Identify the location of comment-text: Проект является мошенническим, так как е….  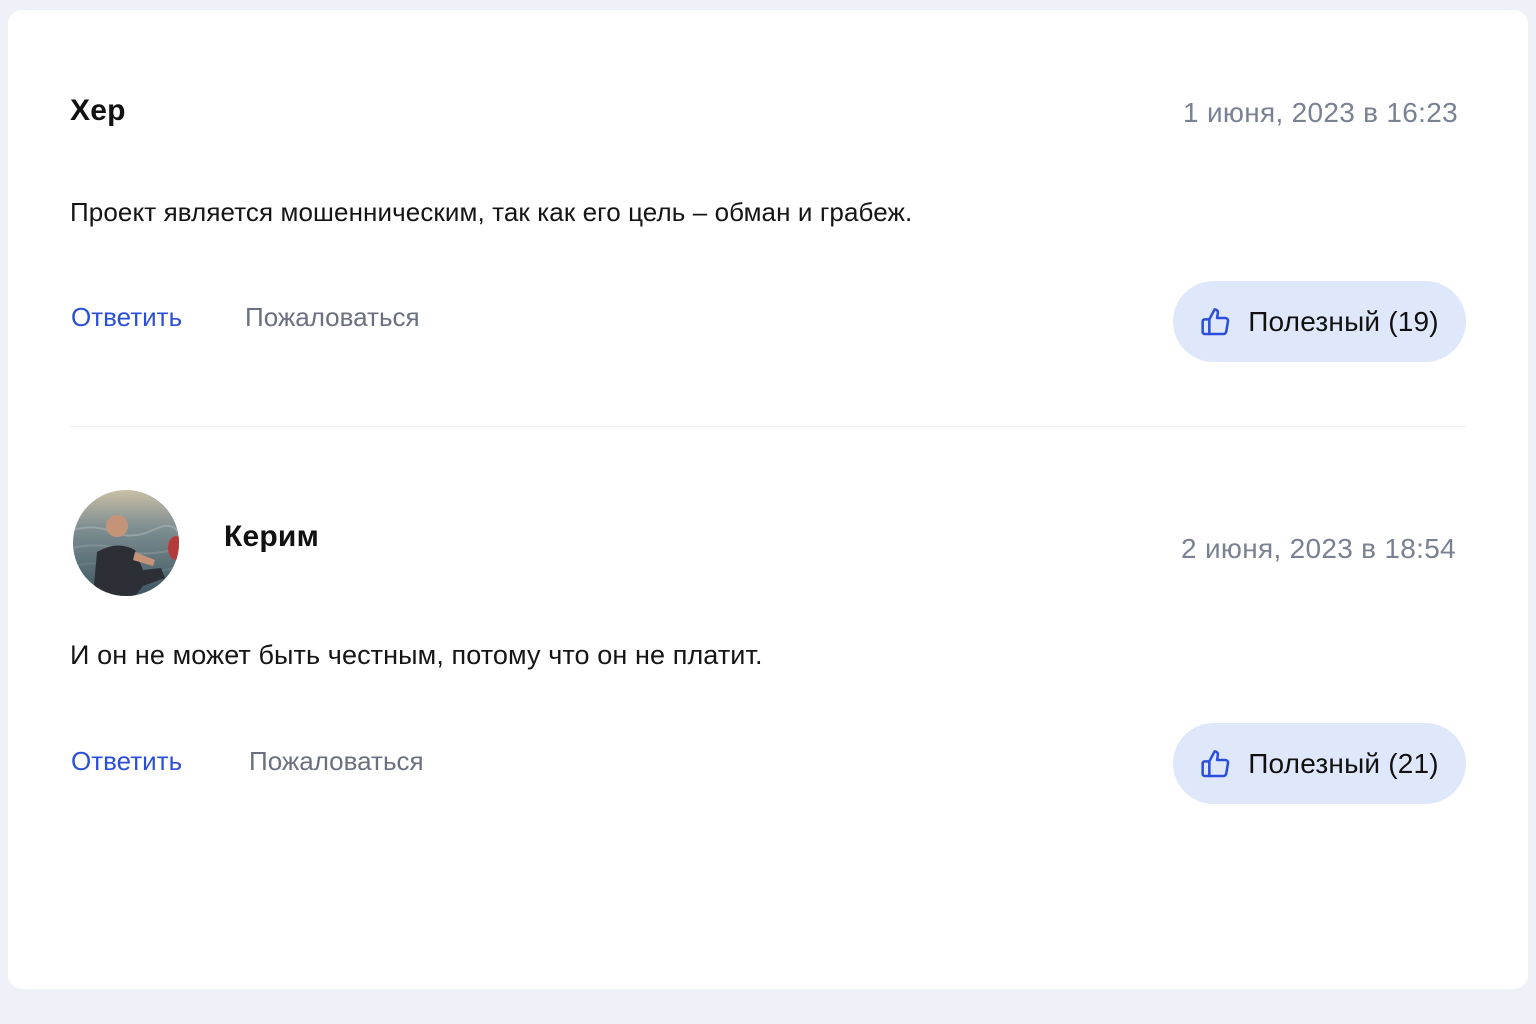
(491, 212).